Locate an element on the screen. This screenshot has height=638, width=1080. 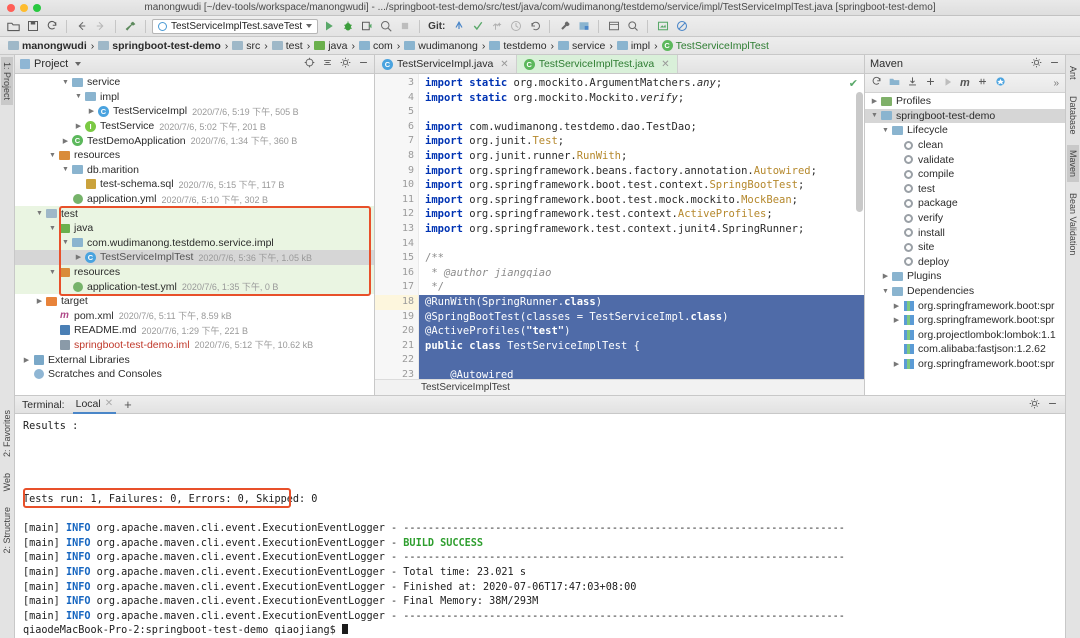
breadcrumb-item-com: com is located at coordinates (376, 46).